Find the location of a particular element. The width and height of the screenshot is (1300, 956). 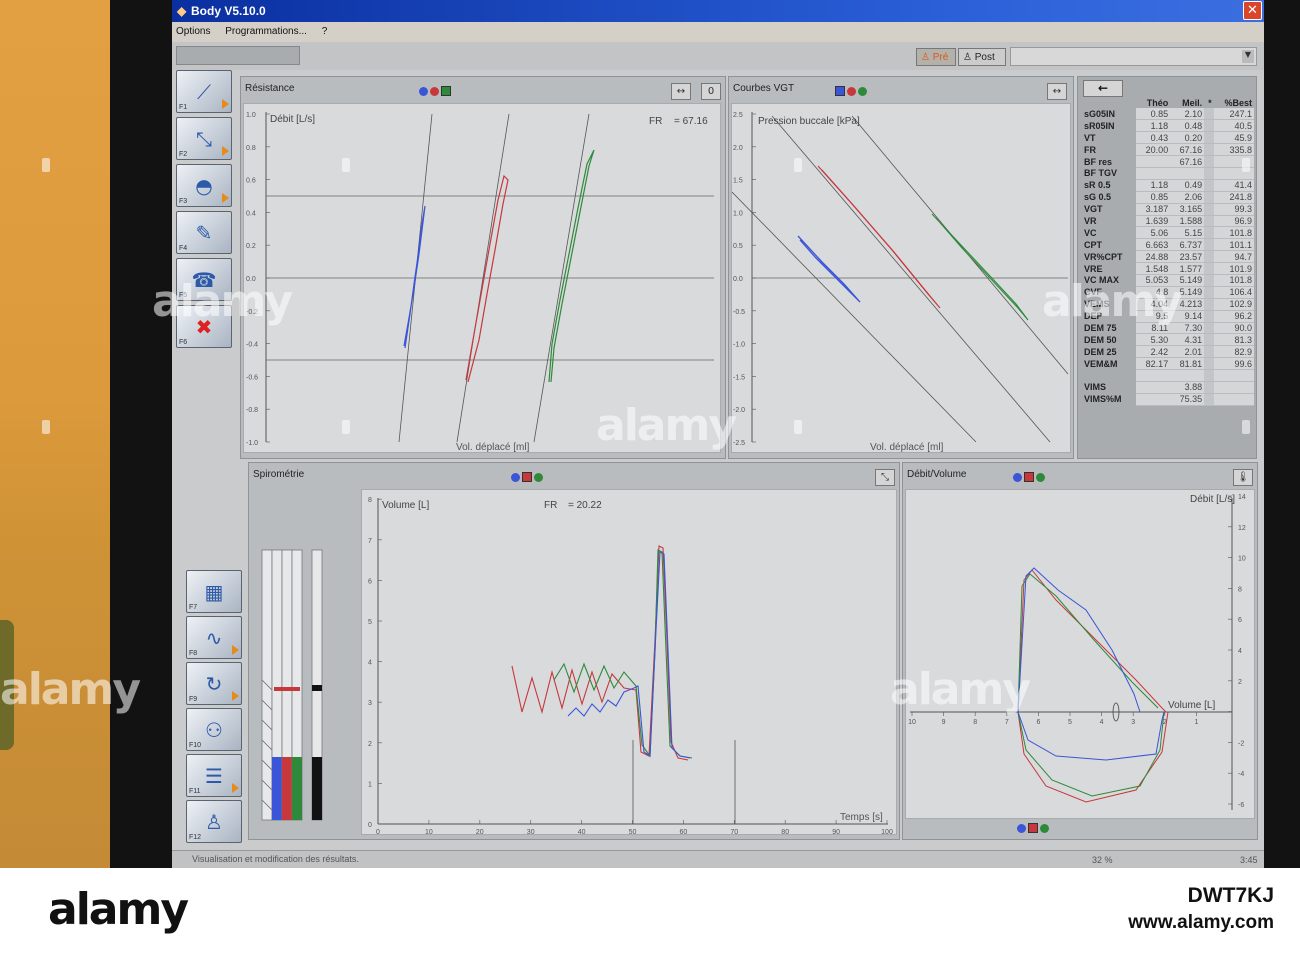

table-row: VC 5.06 5.15 101.8 is located at coordinates (1168, 233).